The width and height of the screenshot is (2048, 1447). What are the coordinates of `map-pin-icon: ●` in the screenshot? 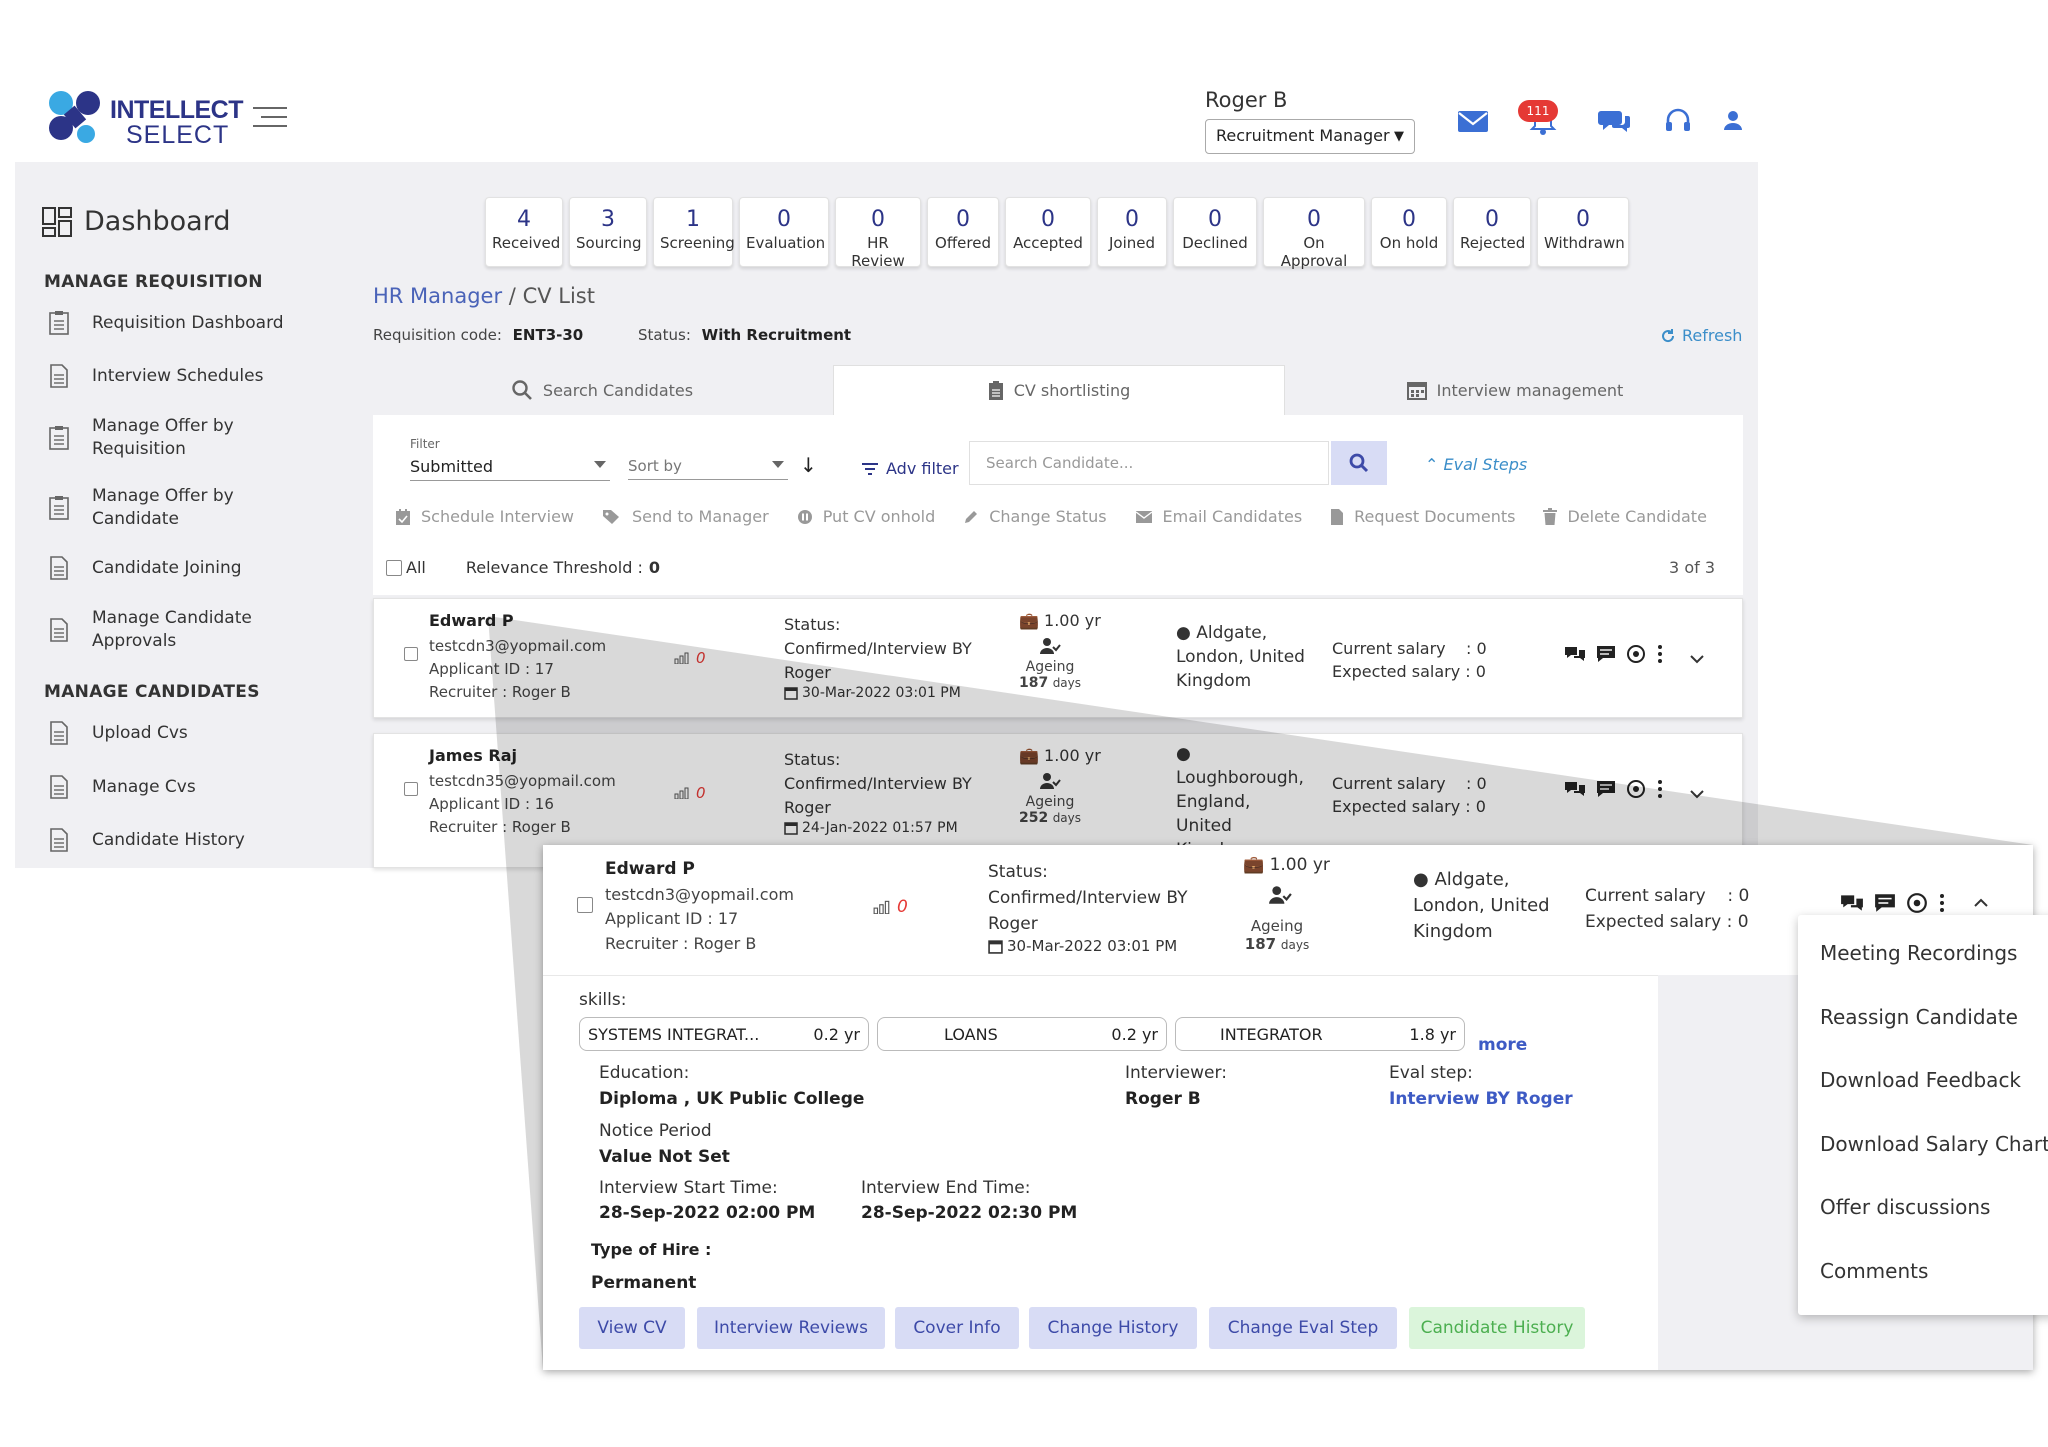 It's located at (1421, 879).